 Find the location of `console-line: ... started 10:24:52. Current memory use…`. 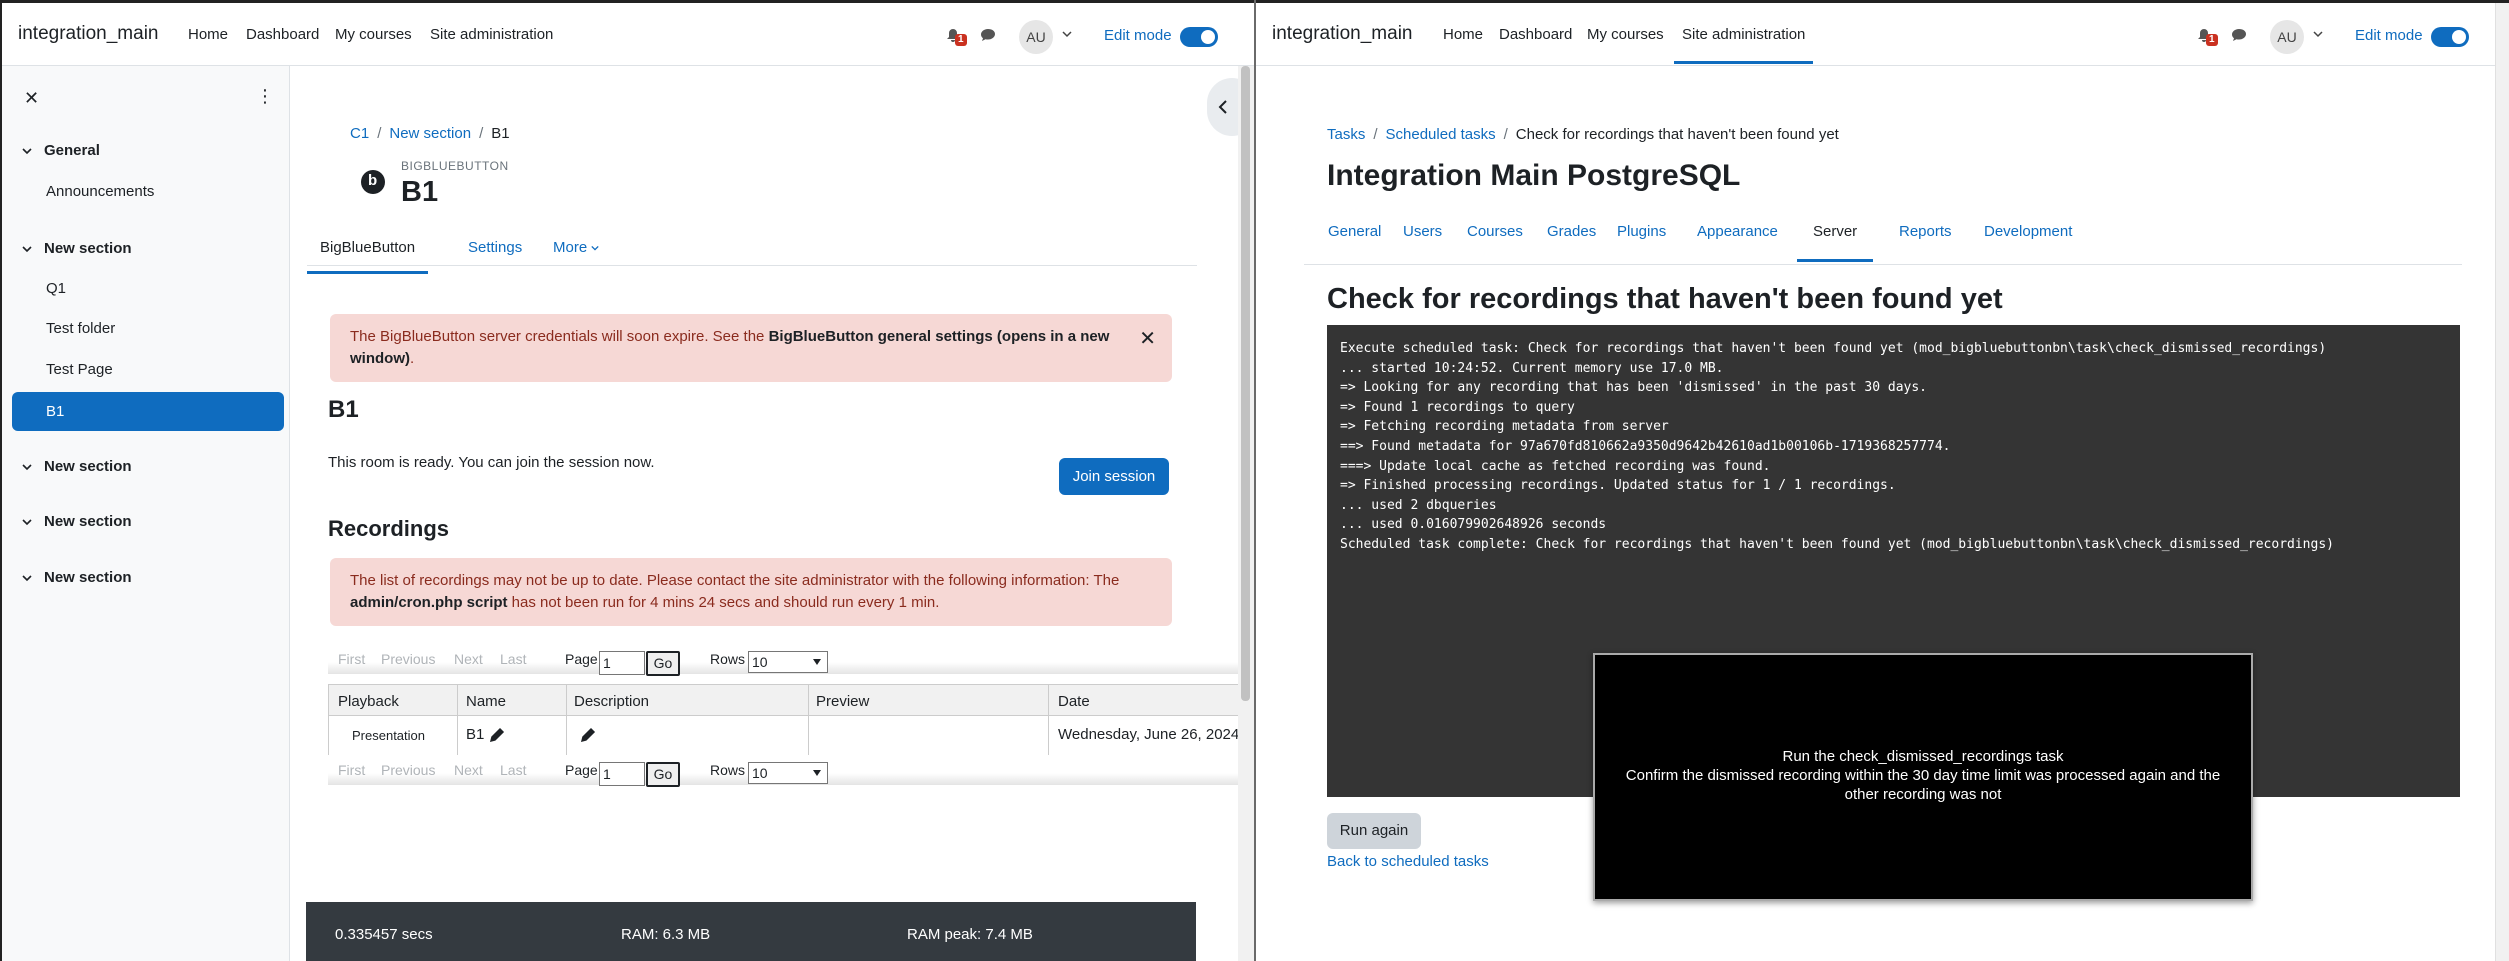

console-line: ... started 10:24:52. Current memory use… is located at coordinates (1532, 368).